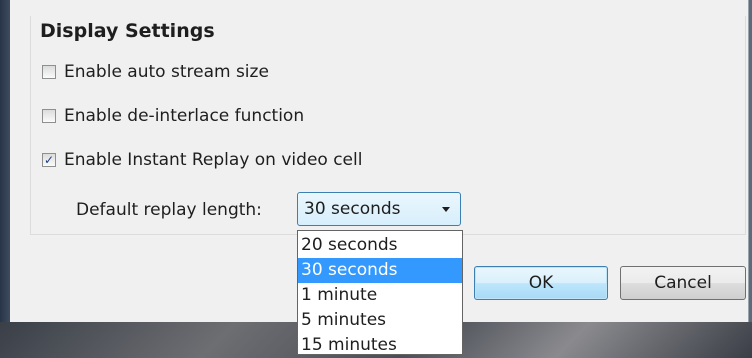 The height and width of the screenshot is (358, 752). Describe the element at coordinates (683, 283) in the screenshot. I see `cancel-button: Cancel` at that location.